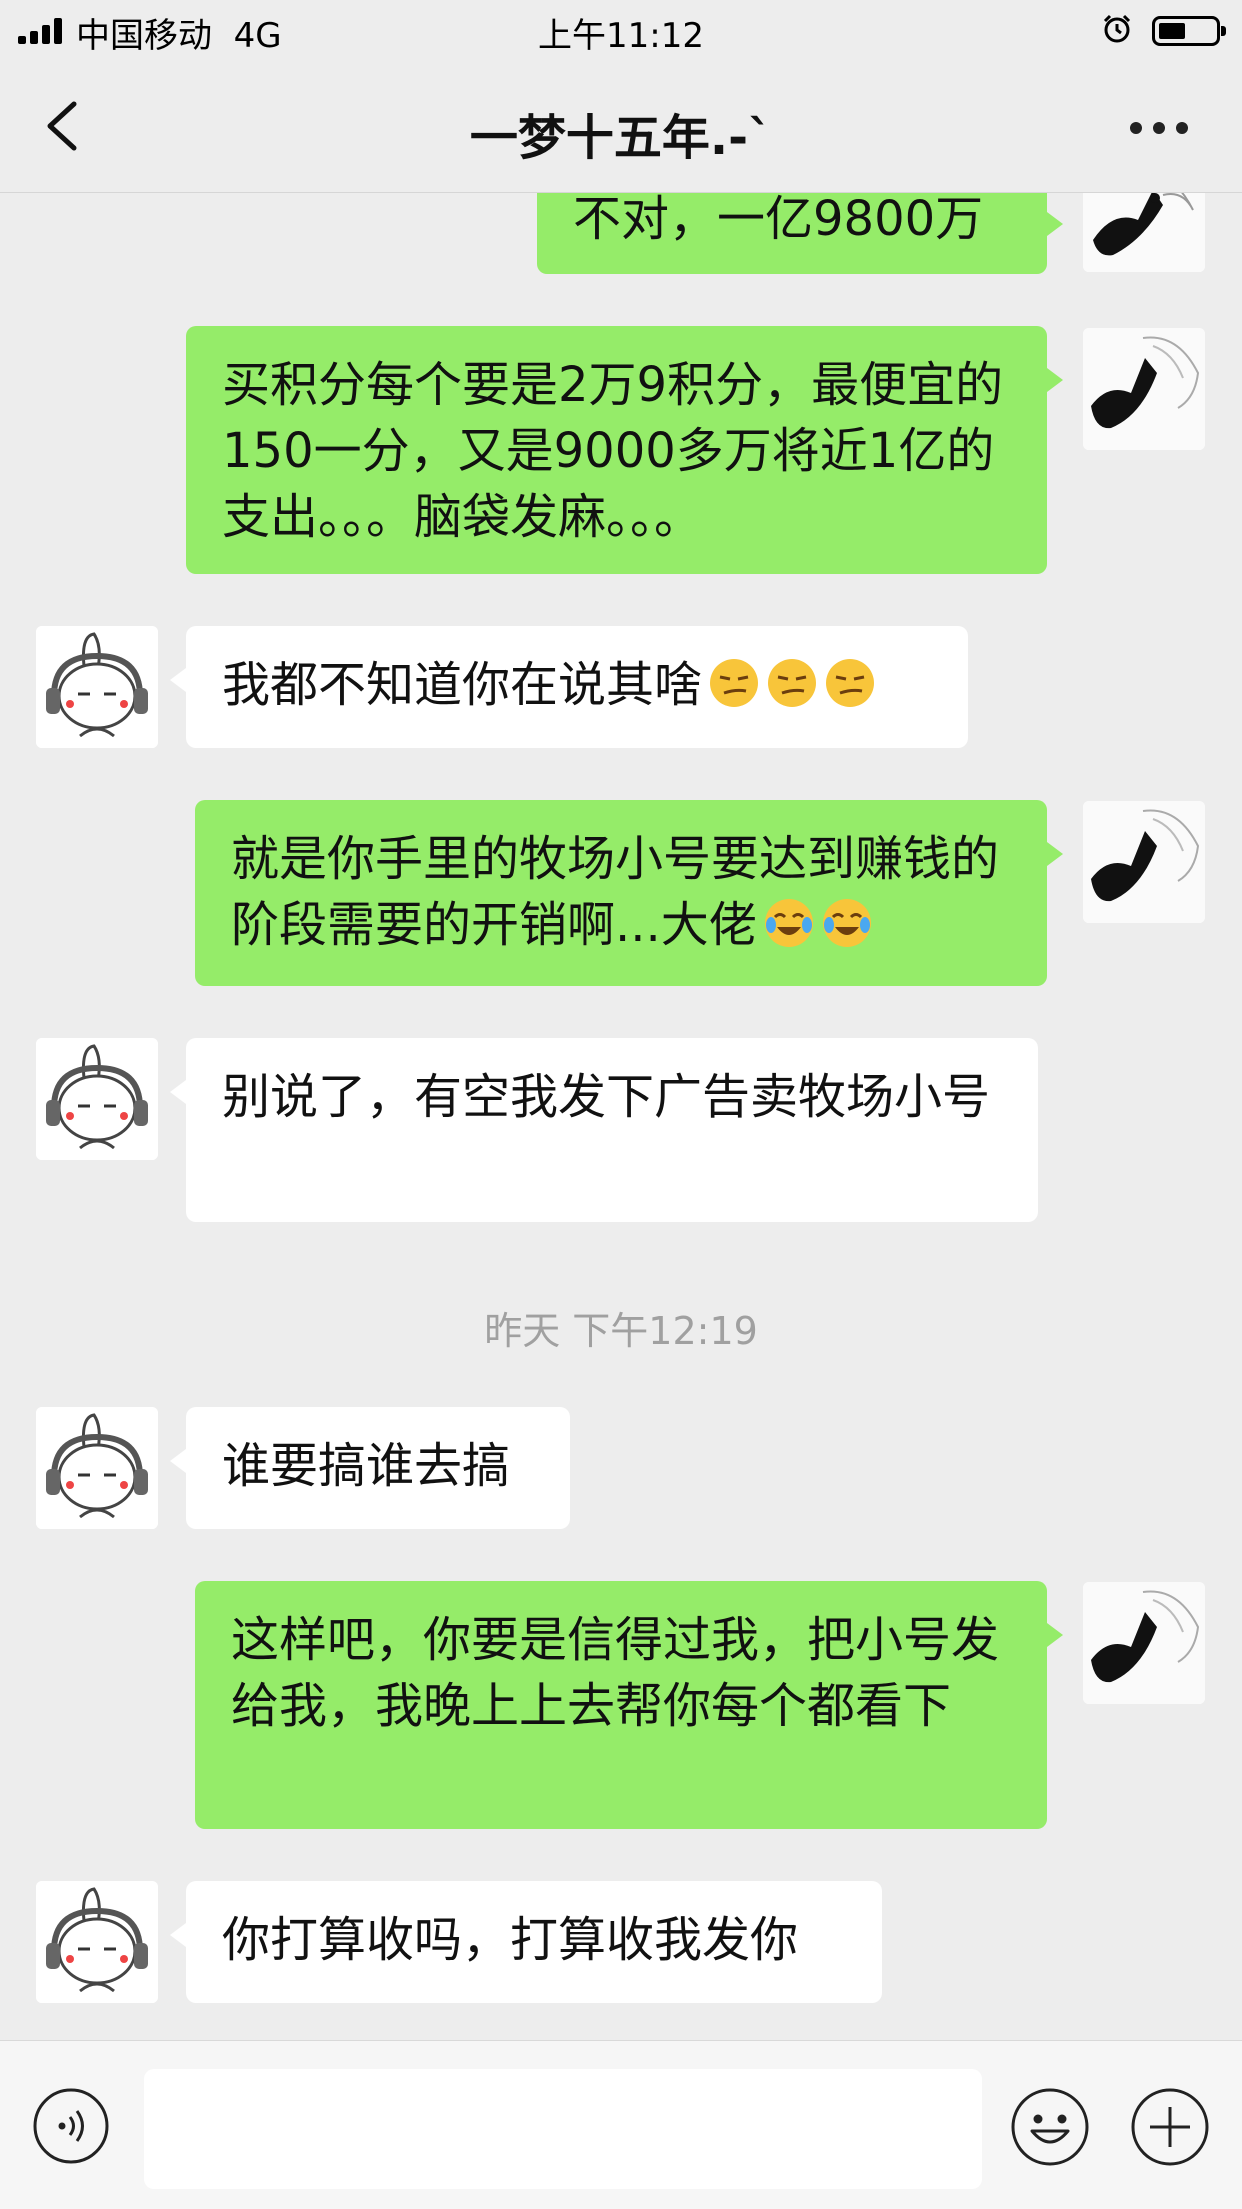  I want to click on message-bubble-sent: 就是你手里的牧场小号要达到赚钱的阶段需要的开销啊...大佬, so click(629, 893).